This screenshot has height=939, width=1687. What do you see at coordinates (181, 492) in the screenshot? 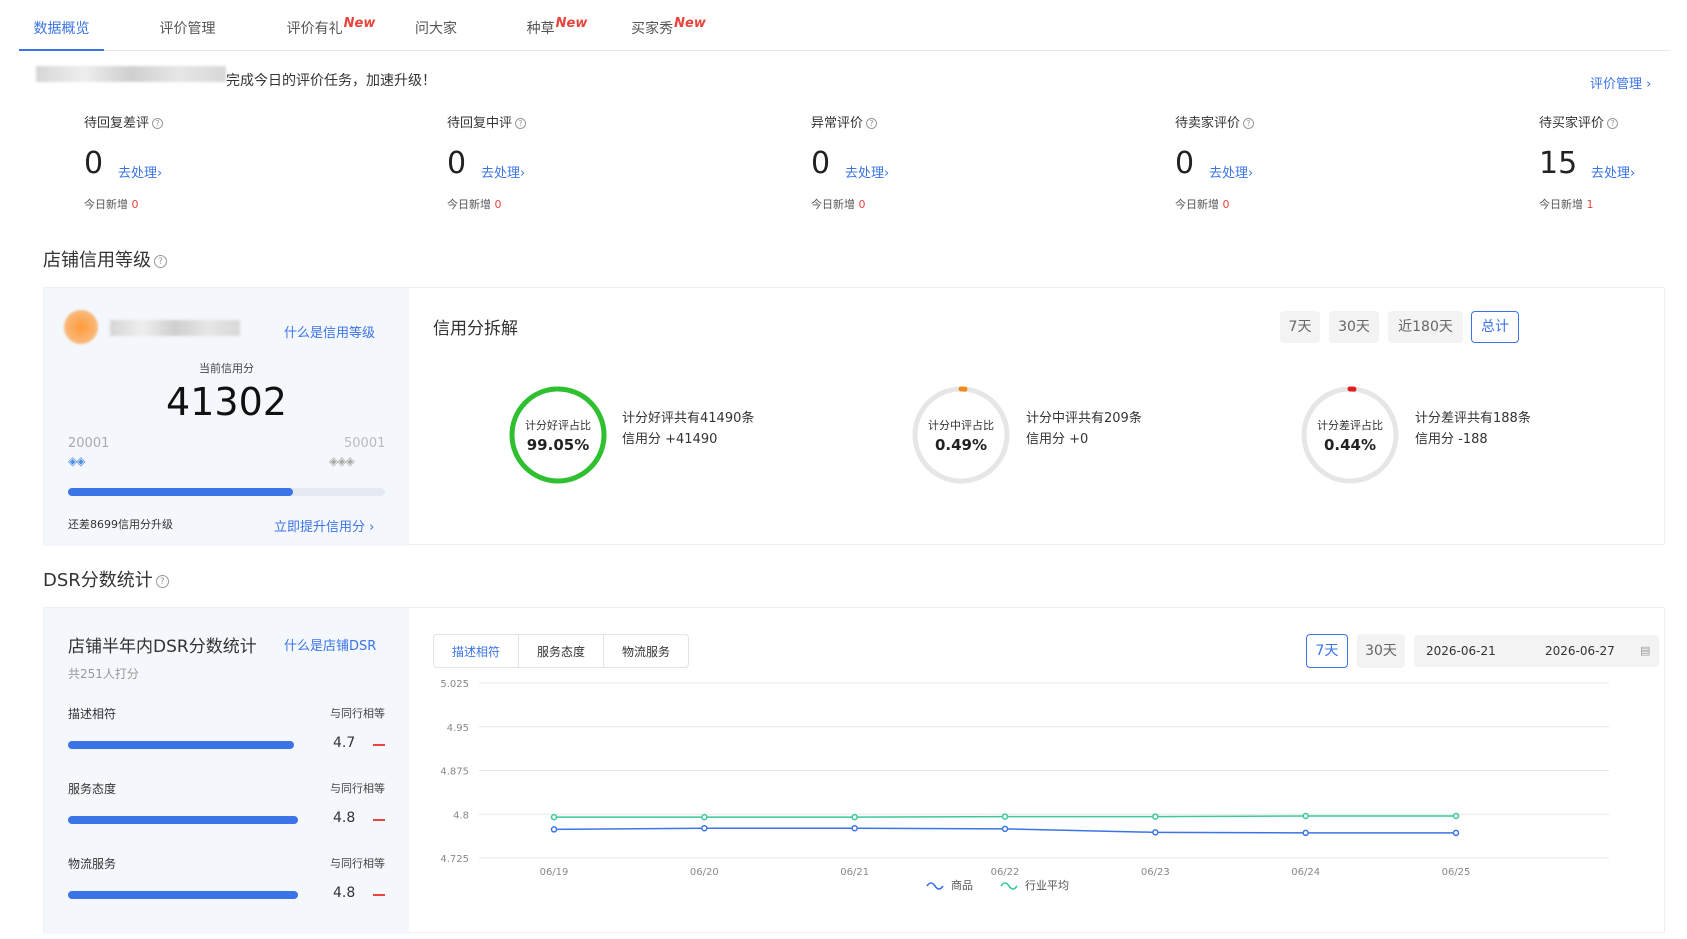
I see `credit-progress-fill` at bounding box center [181, 492].